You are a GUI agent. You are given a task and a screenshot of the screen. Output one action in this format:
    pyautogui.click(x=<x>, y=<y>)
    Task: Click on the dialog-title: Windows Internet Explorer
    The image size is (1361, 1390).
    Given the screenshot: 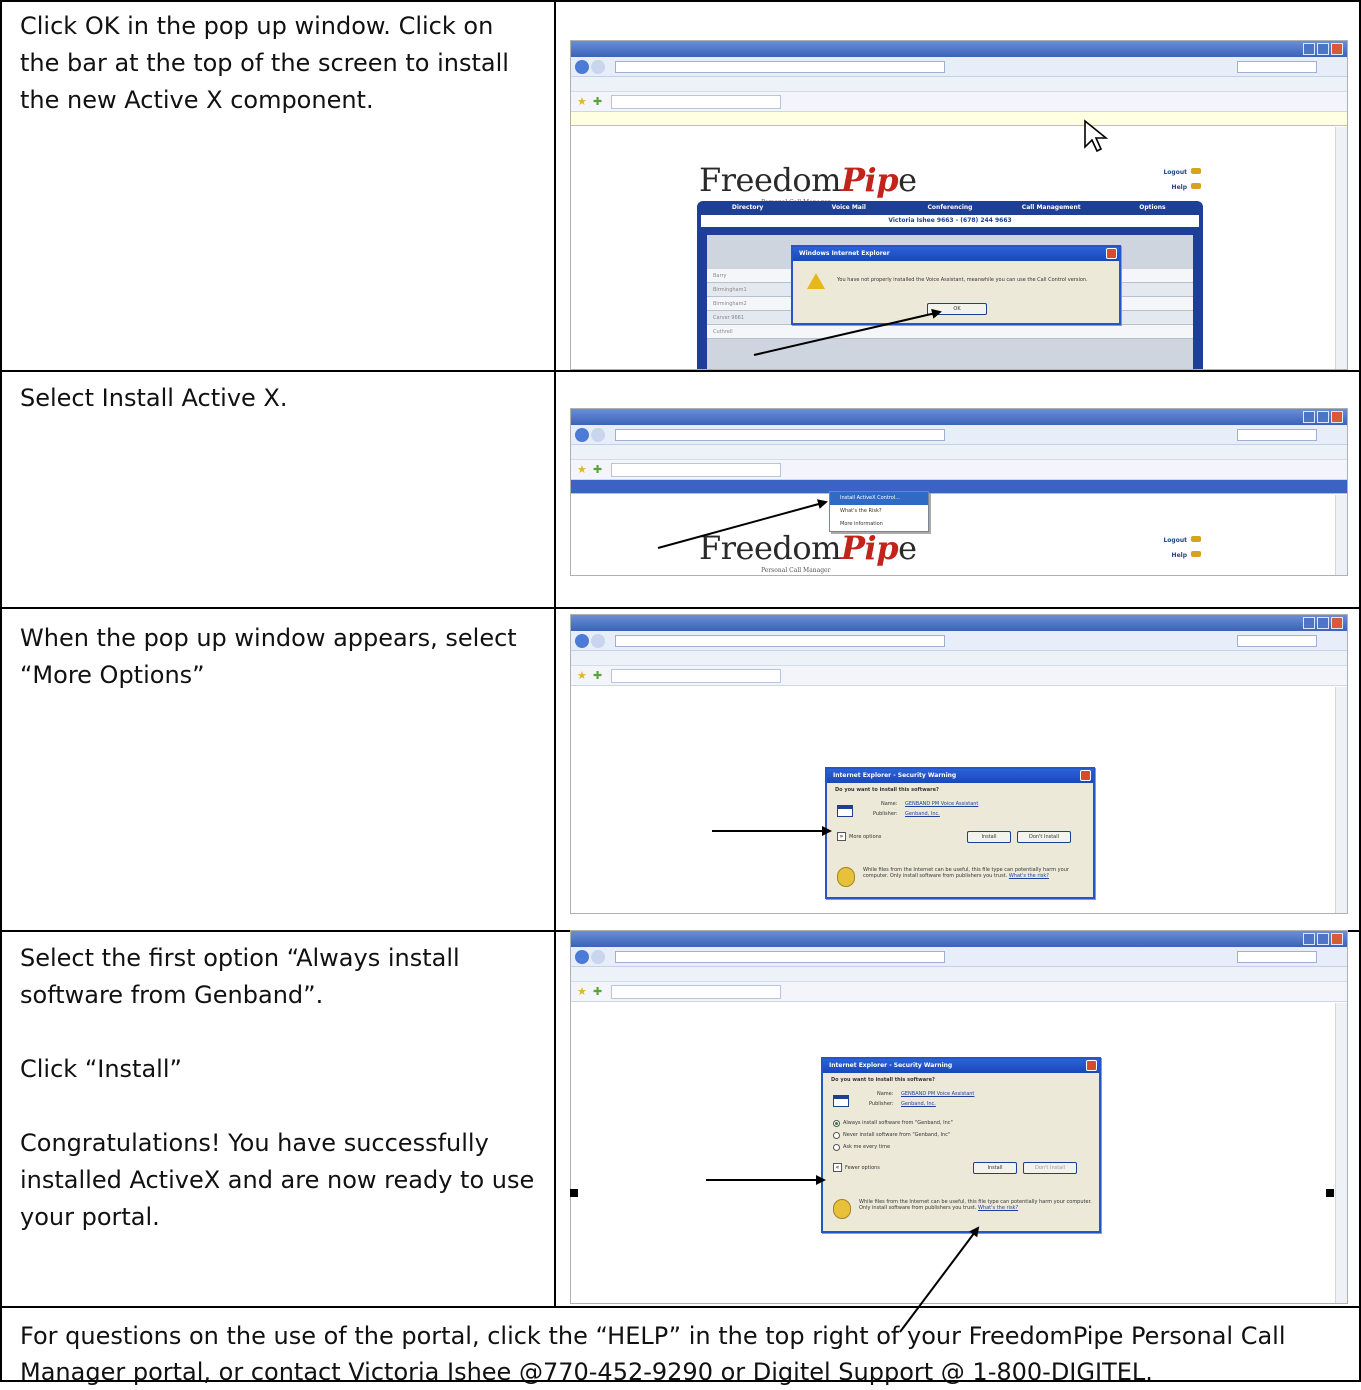 What is the action you would take?
    pyautogui.click(x=956, y=254)
    